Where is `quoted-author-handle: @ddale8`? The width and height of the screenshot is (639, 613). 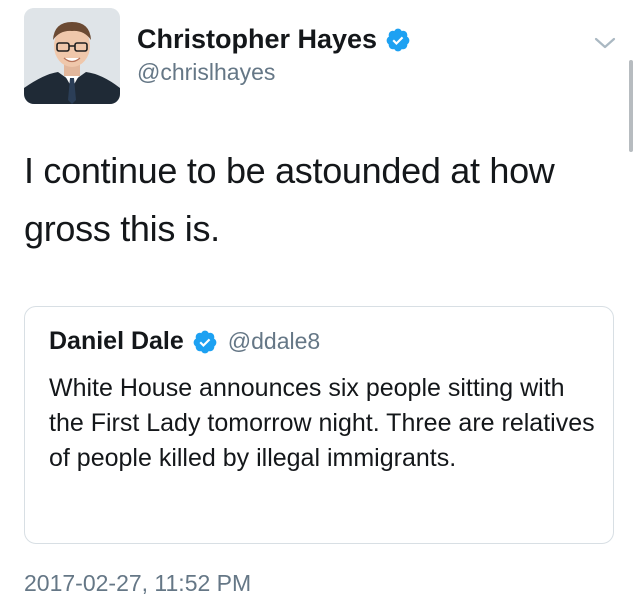 quoted-author-handle: @ddale8 is located at coordinates (274, 341).